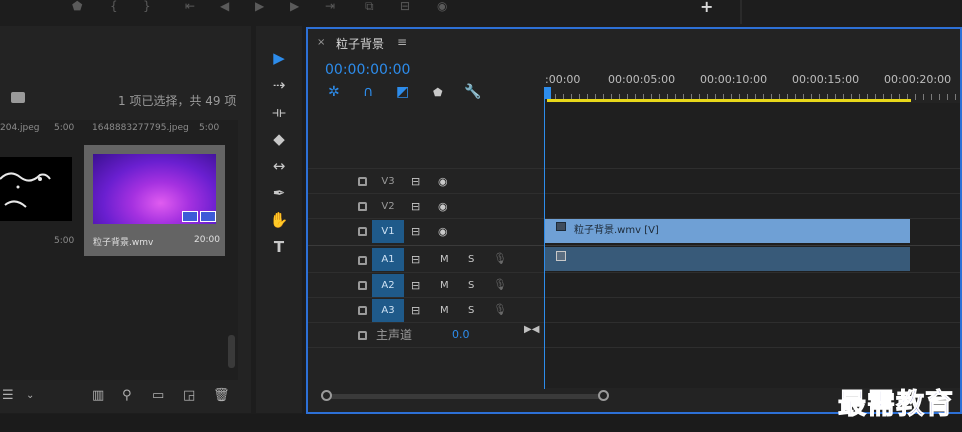  What do you see at coordinates (190, 6) in the screenshot?
I see `go-to-in-icon: ⇤` at bounding box center [190, 6].